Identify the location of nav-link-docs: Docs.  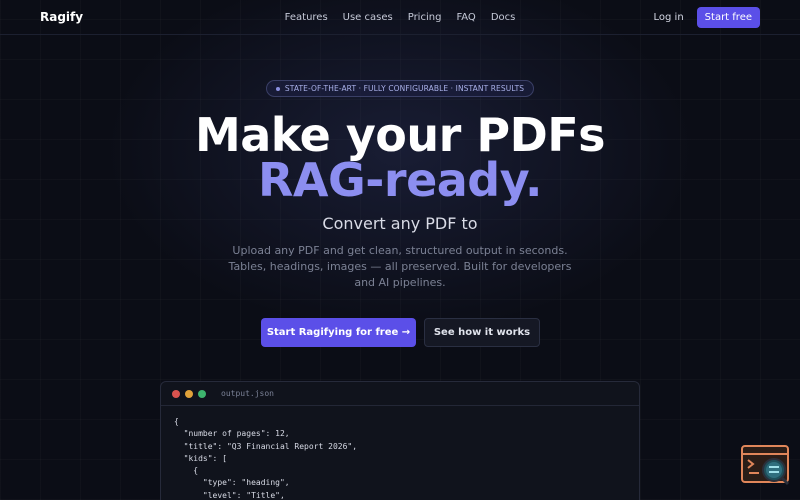
(503, 17).